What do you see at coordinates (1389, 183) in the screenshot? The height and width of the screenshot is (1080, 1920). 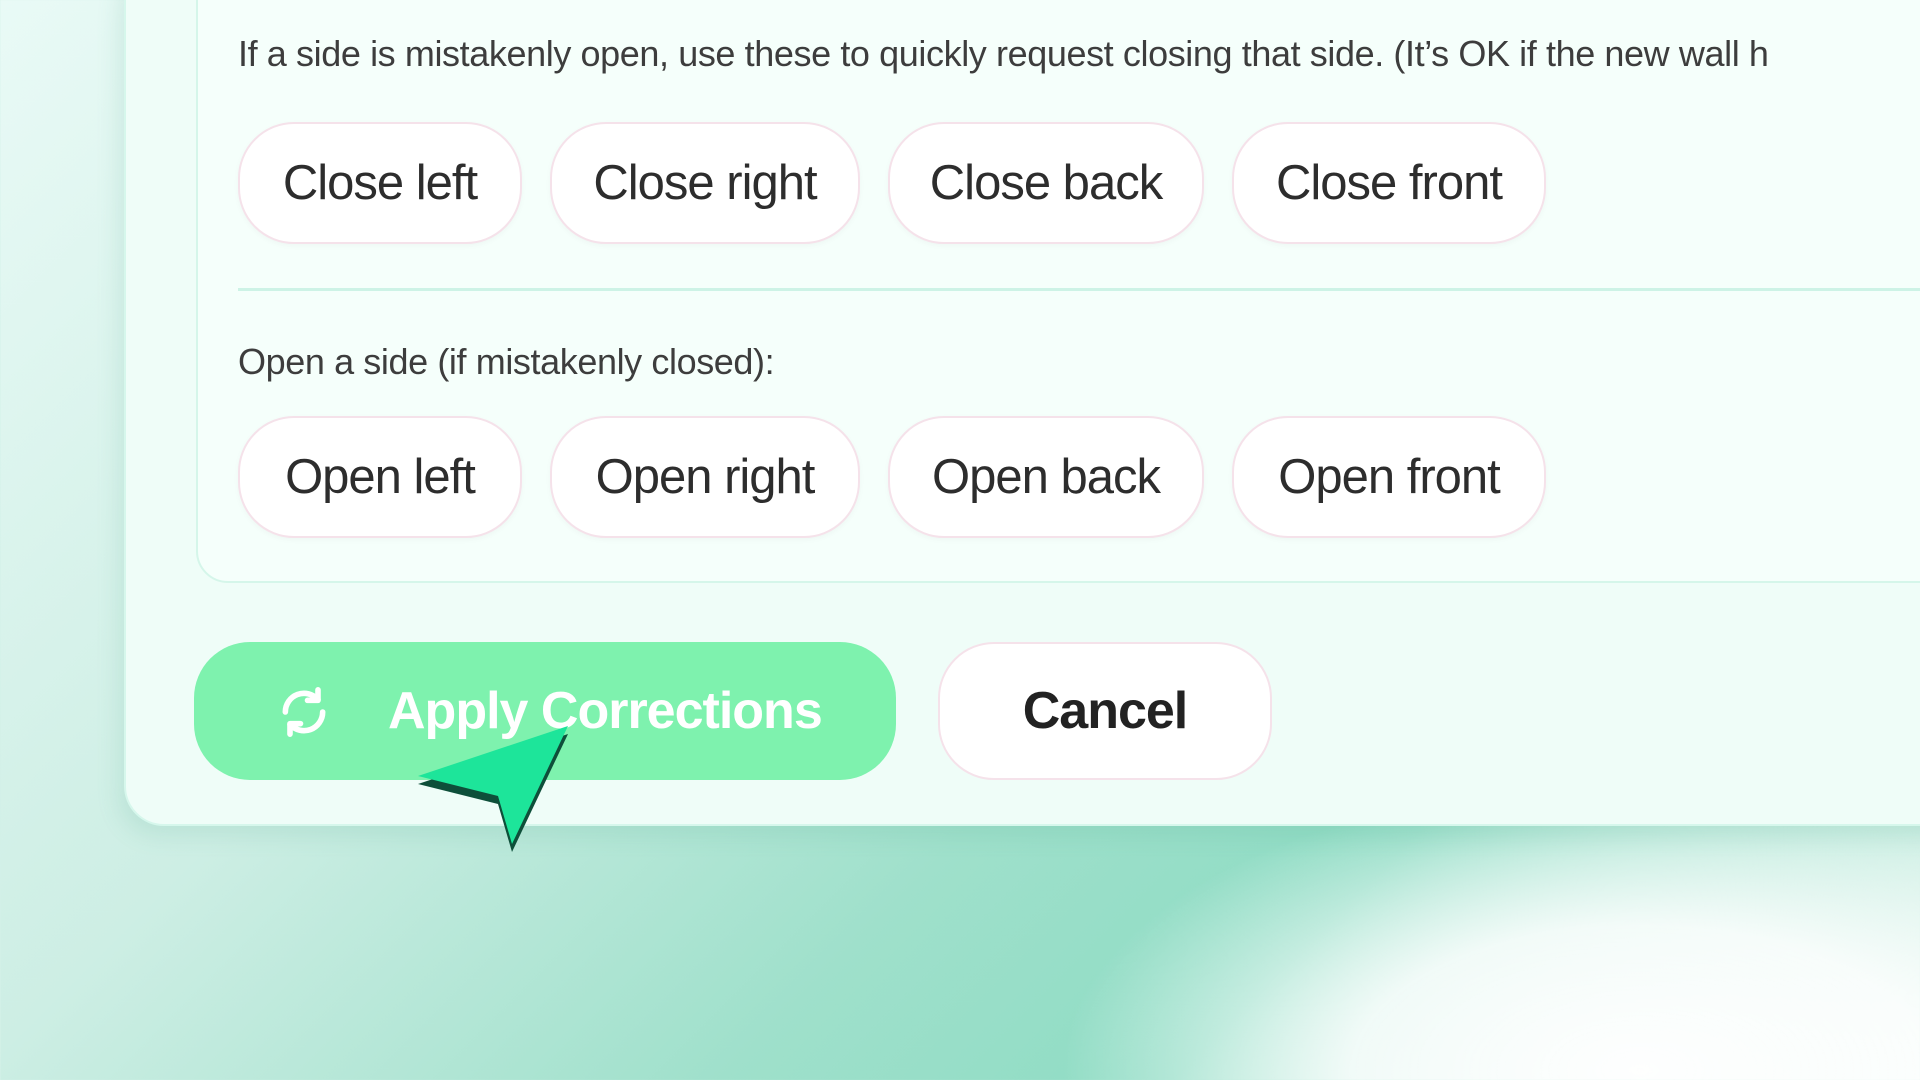 I see `close-front-button: Close front` at bounding box center [1389, 183].